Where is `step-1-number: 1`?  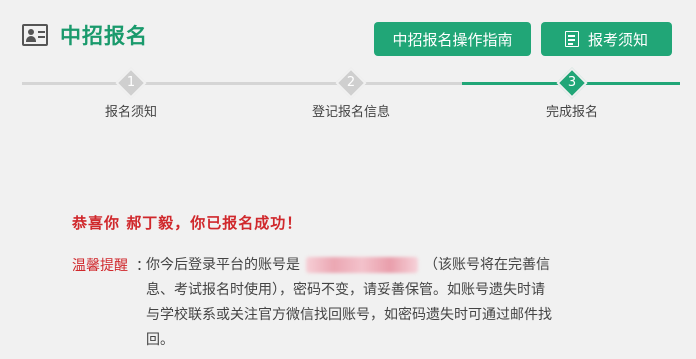
step-1-number: 1 is located at coordinates (131, 82).